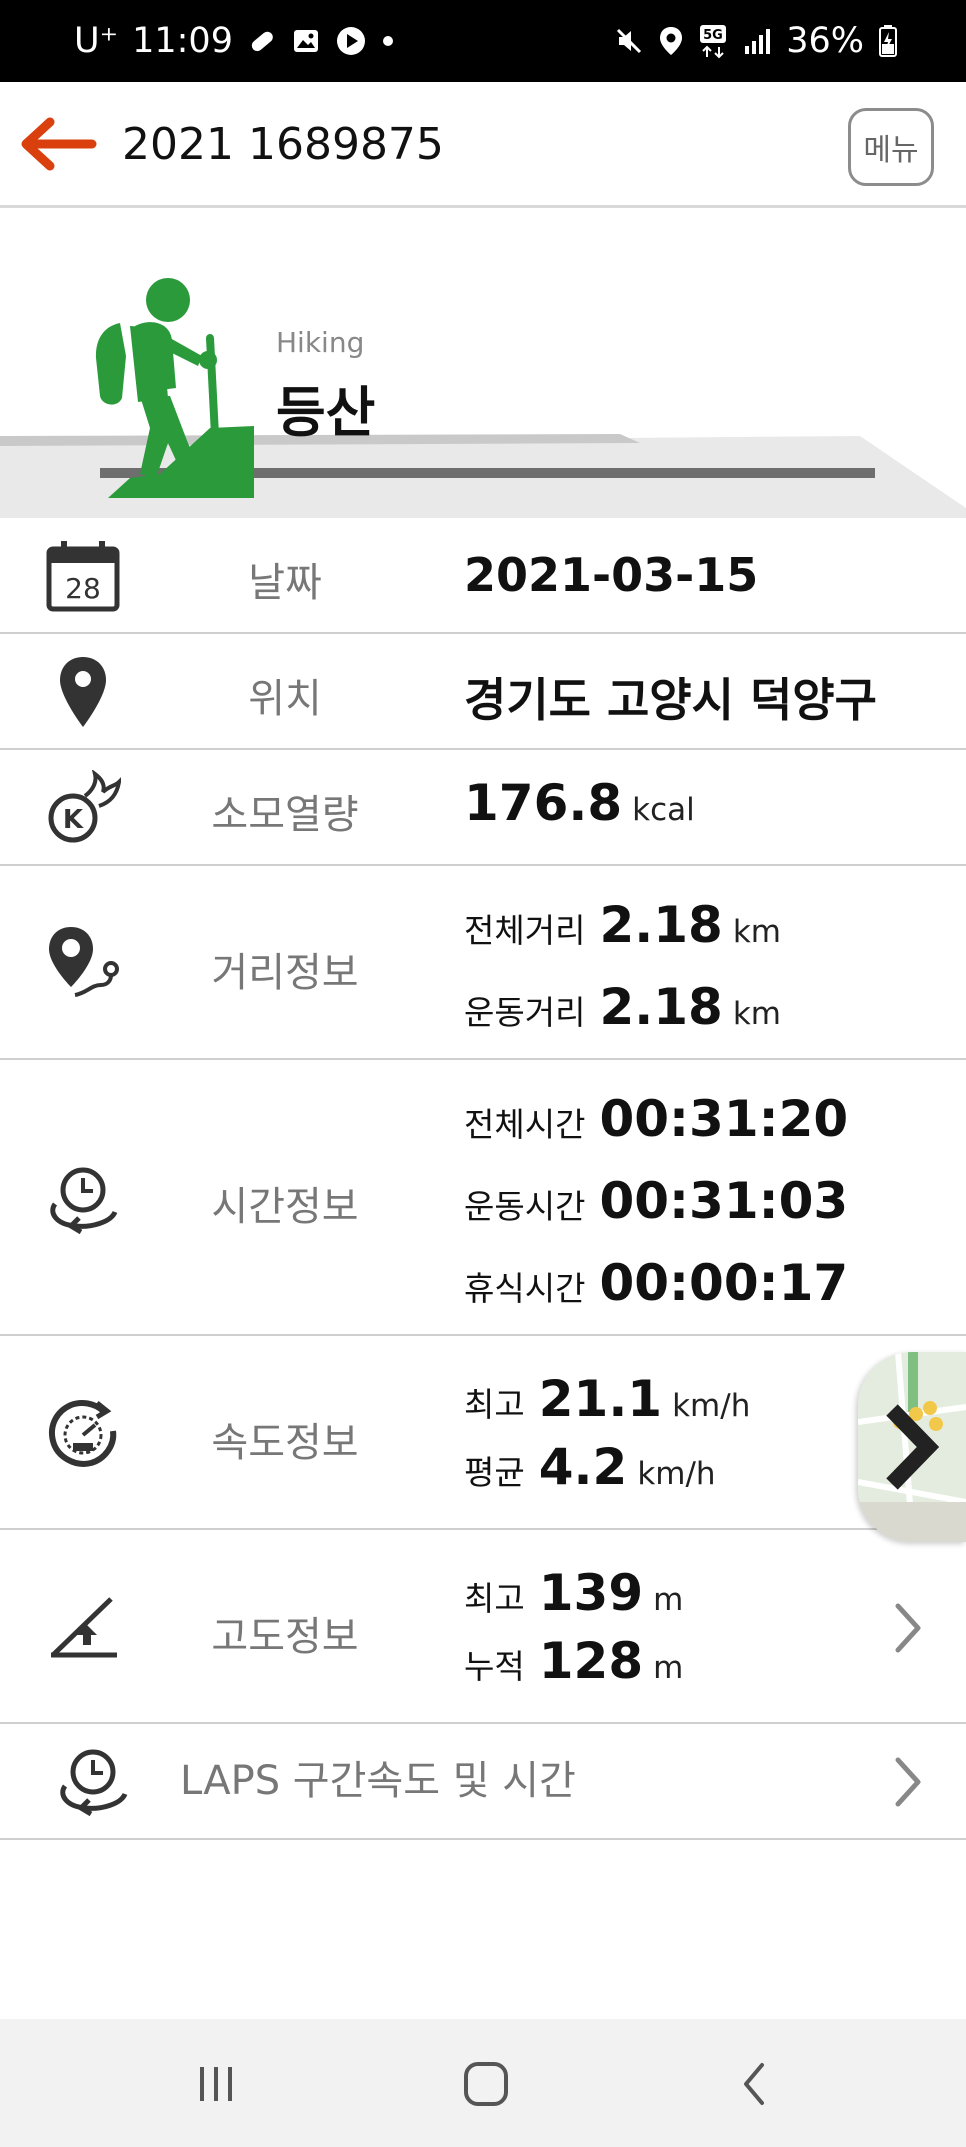  What do you see at coordinates (525, 1124) in the screenshot?
I see `time-total-key: 전체시간` at bounding box center [525, 1124].